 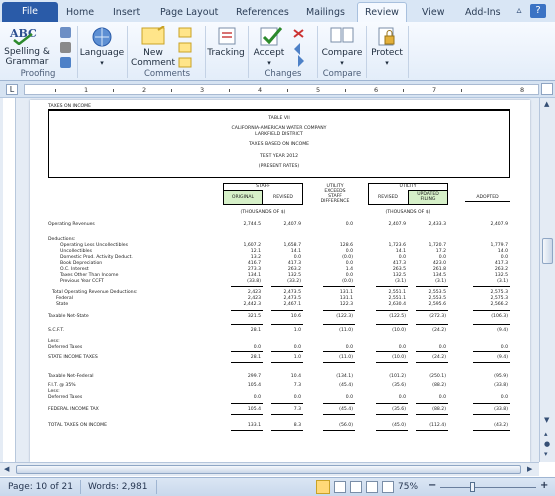 I want to click on tracking-label: Tracking, so click(x=226, y=53).